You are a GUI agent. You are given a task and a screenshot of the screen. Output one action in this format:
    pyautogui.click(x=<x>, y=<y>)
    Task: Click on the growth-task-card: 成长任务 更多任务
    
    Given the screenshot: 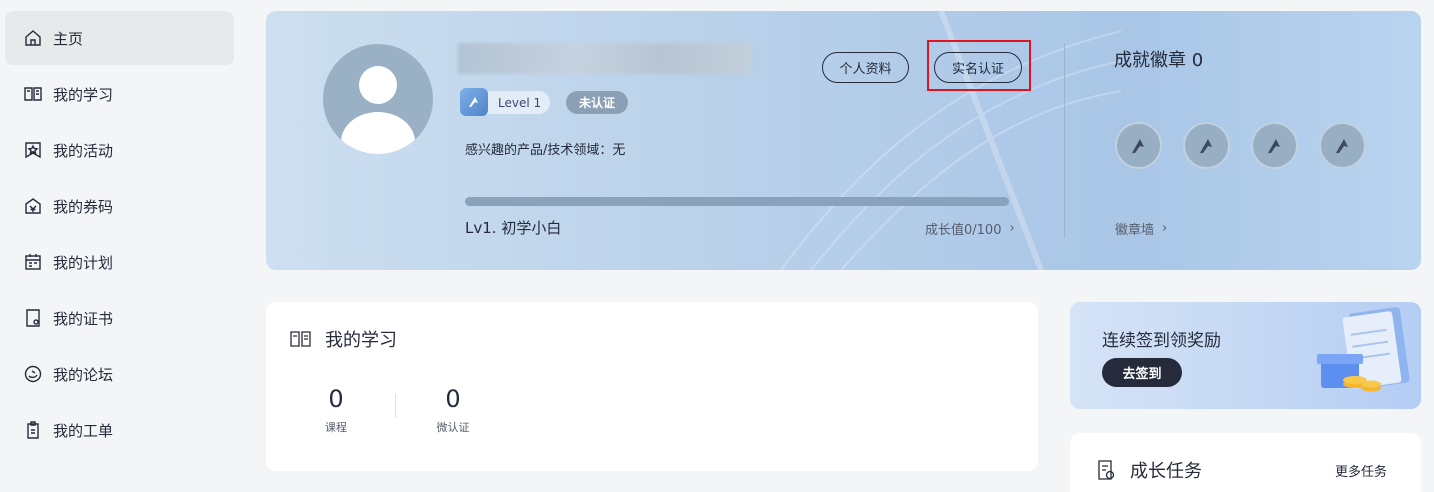 What is the action you would take?
    pyautogui.click(x=1245, y=462)
    